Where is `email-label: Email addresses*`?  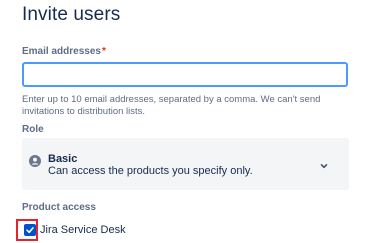 email-label: Email addresses* is located at coordinates (64, 51).